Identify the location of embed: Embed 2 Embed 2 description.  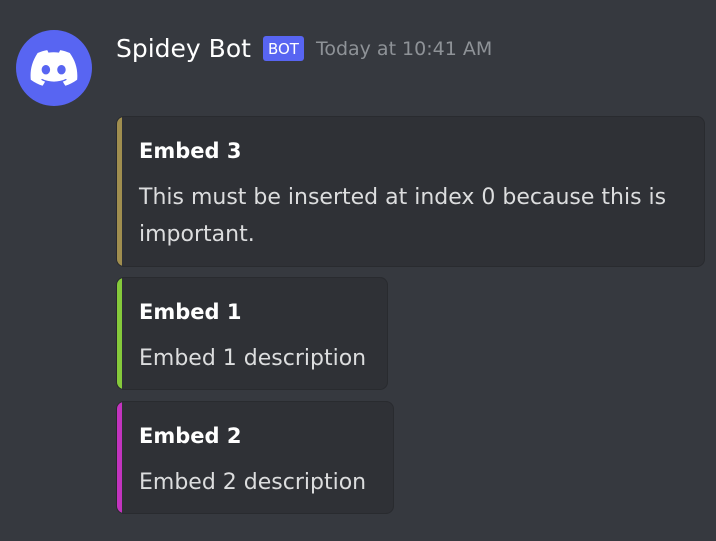
(255, 457).